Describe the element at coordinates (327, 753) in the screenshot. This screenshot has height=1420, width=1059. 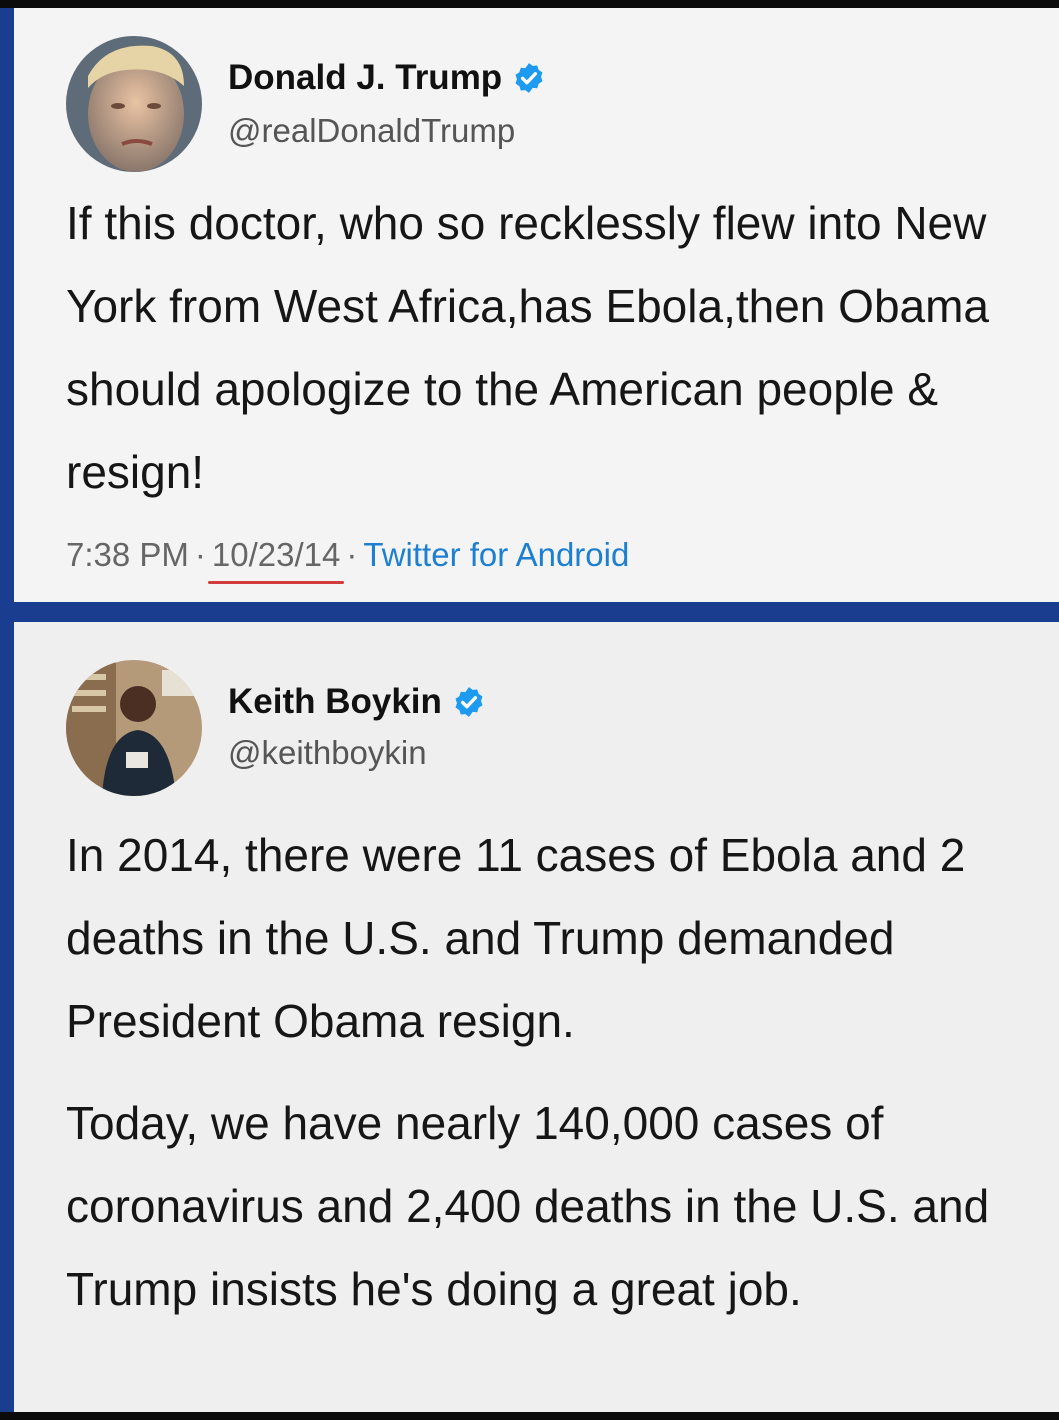
I see `author-handle: @keithboykin` at that location.